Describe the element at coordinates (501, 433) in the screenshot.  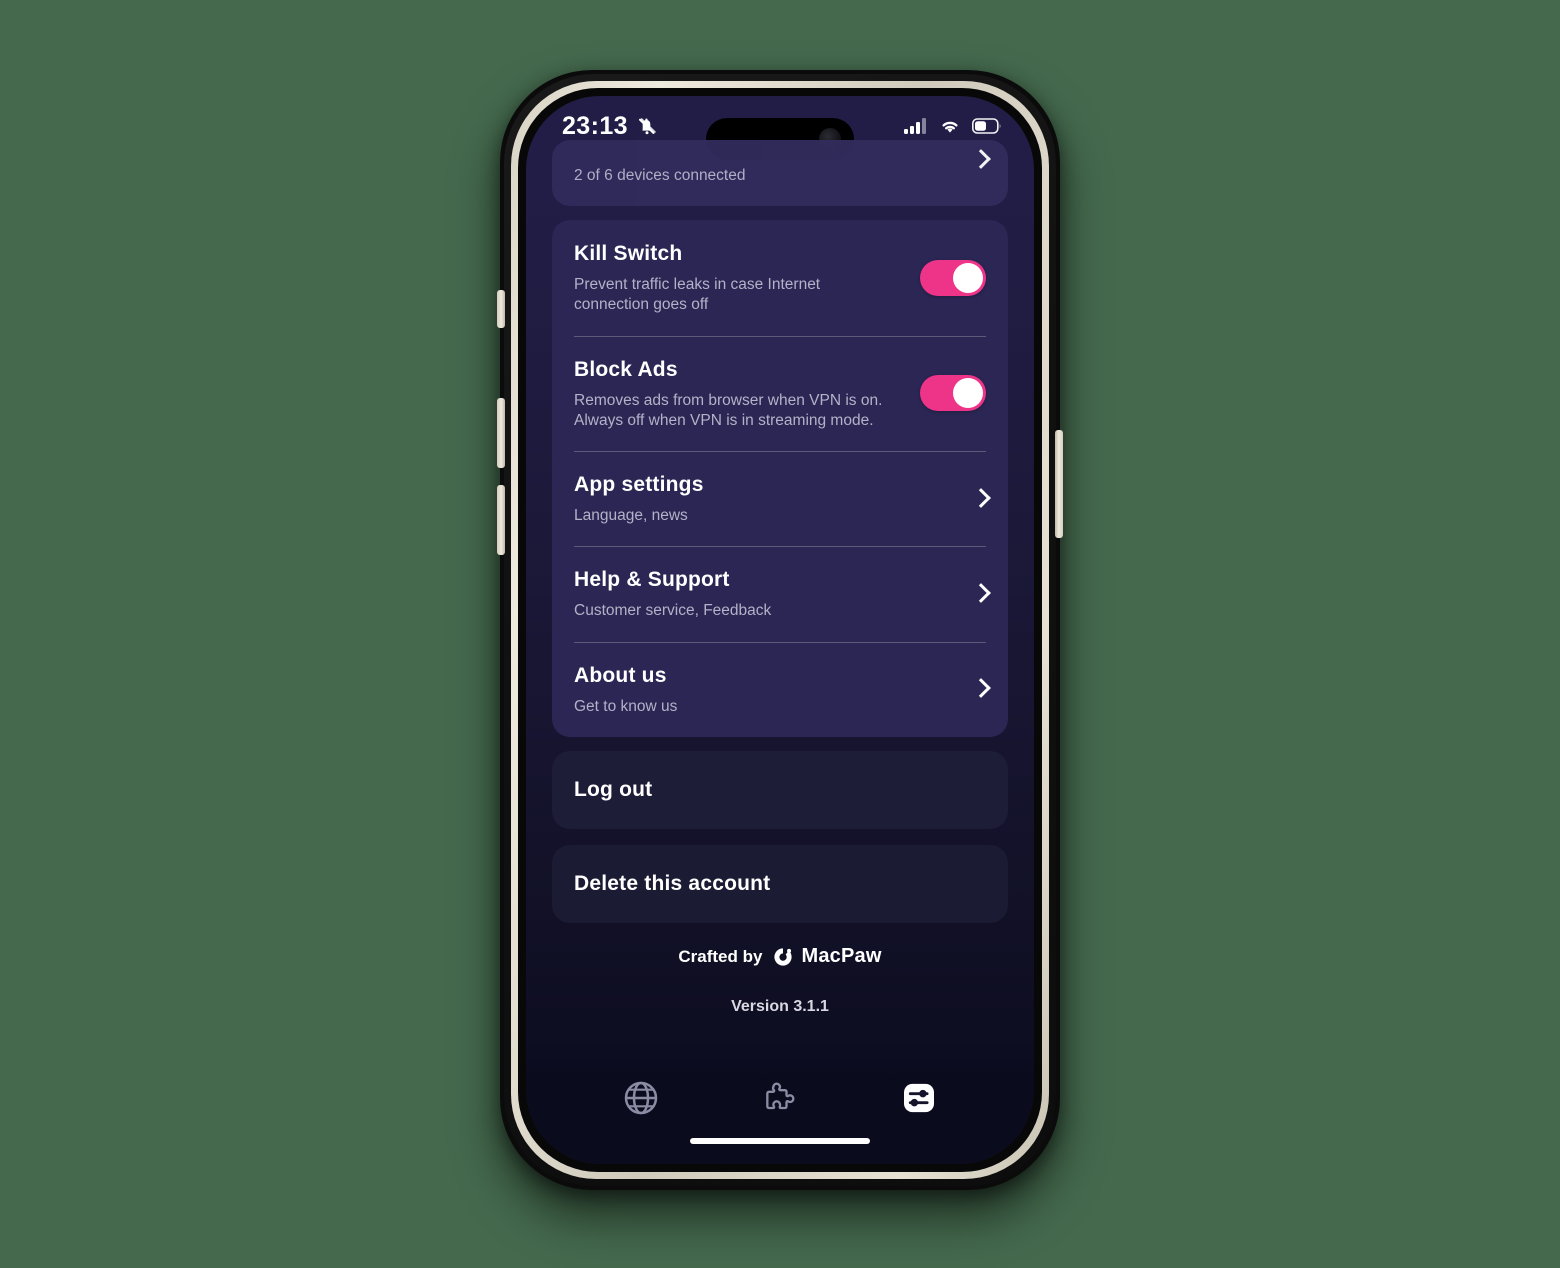
I see `volume-up-button` at that location.